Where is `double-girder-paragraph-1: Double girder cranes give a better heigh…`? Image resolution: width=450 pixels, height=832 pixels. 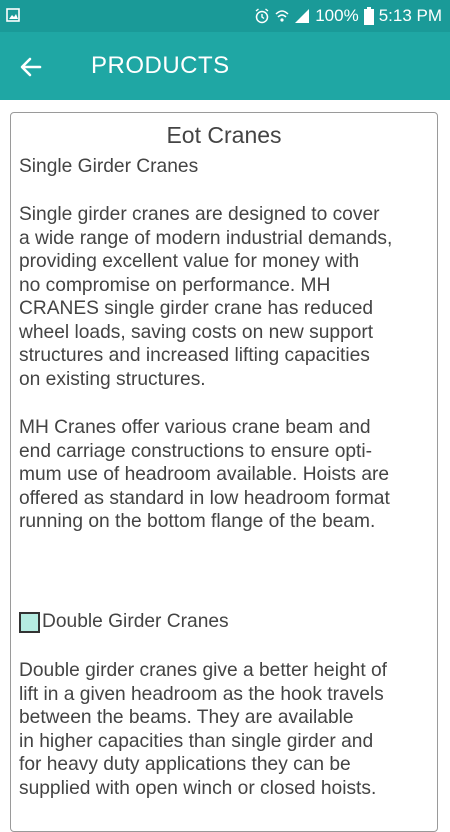
double-girder-paragraph-1: Double girder cranes give a better heigh… is located at coordinates (203, 729).